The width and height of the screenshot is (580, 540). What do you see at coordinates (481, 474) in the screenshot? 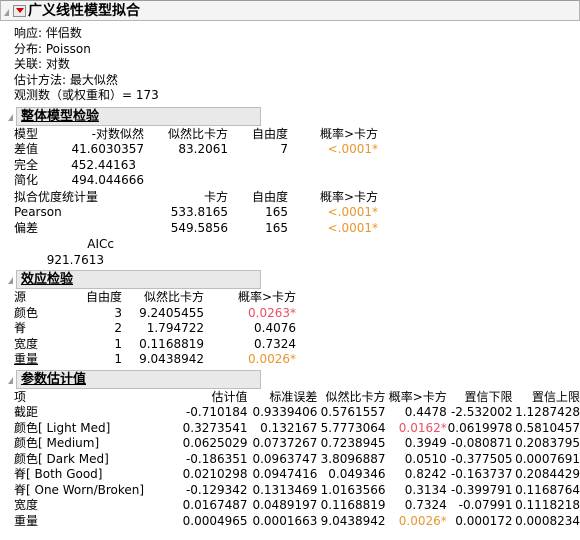
I see `cell-lower-cl: -0.163737` at bounding box center [481, 474].